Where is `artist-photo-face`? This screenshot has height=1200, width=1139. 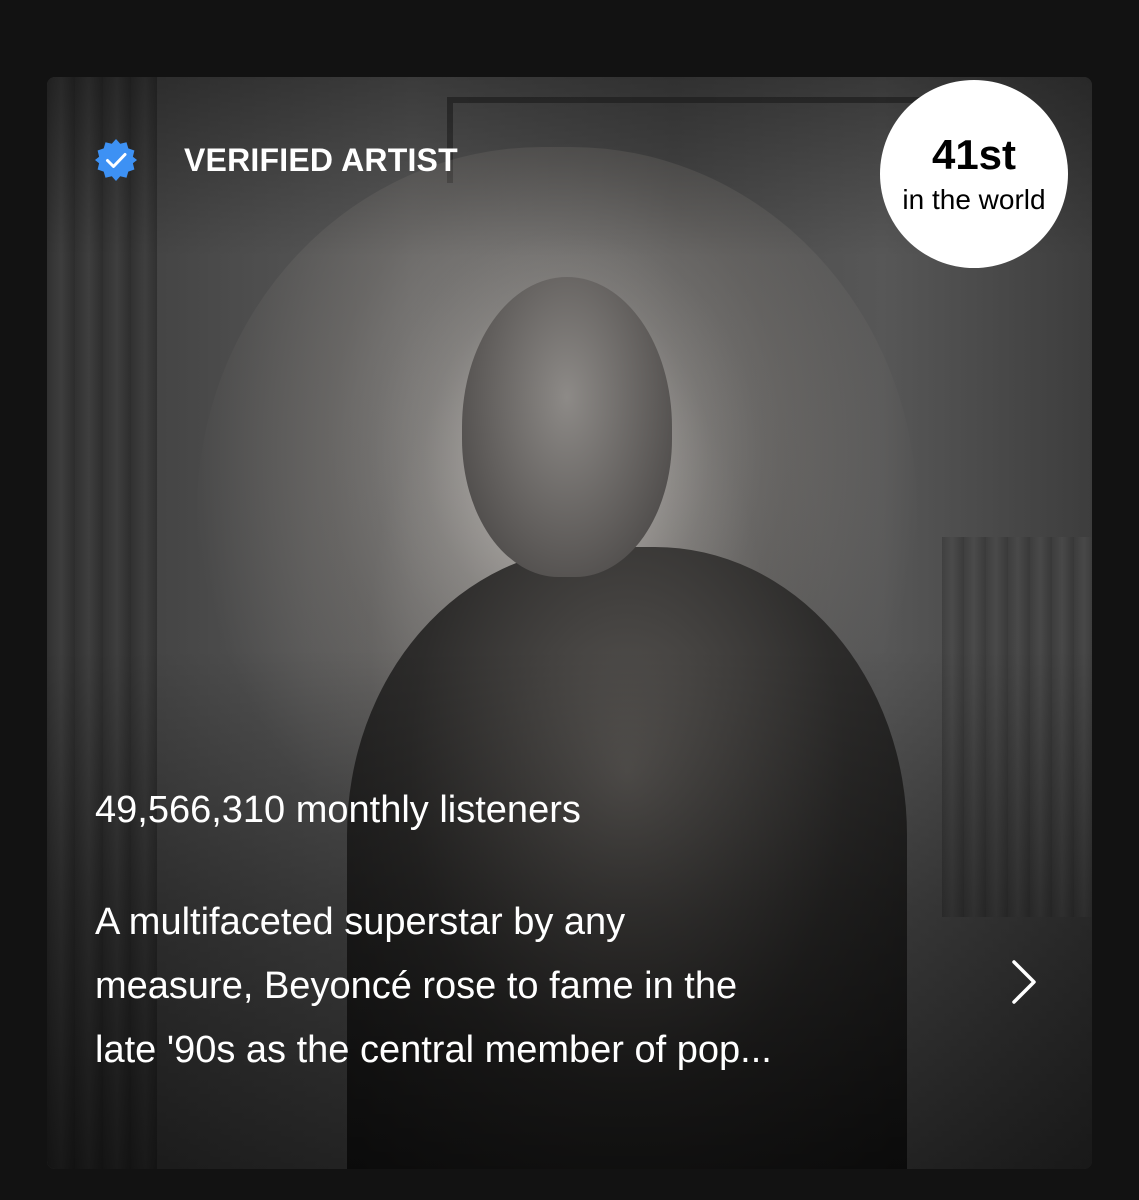
artist-photo-face is located at coordinates (567, 427).